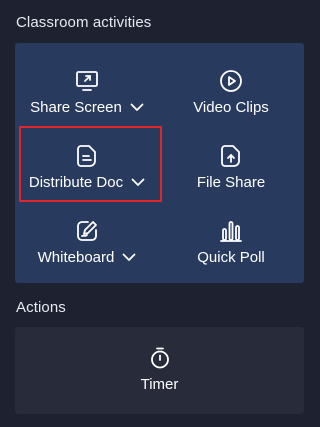 The height and width of the screenshot is (427, 320). What do you see at coordinates (41, 307) in the screenshot?
I see `actions-title: Actions` at bounding box center [41, 307].